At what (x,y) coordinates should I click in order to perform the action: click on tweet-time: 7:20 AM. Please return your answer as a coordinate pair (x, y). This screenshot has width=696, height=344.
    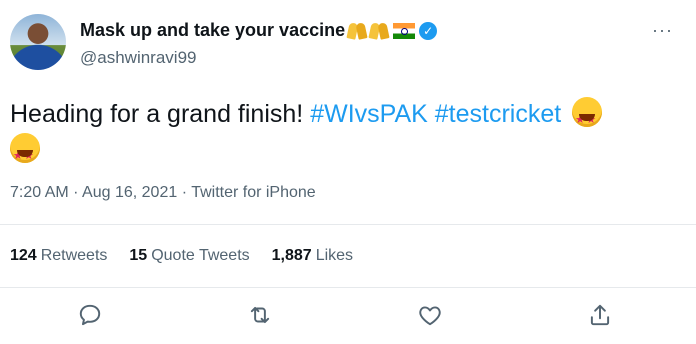
    Looking at the image, I should click on (39, 192).